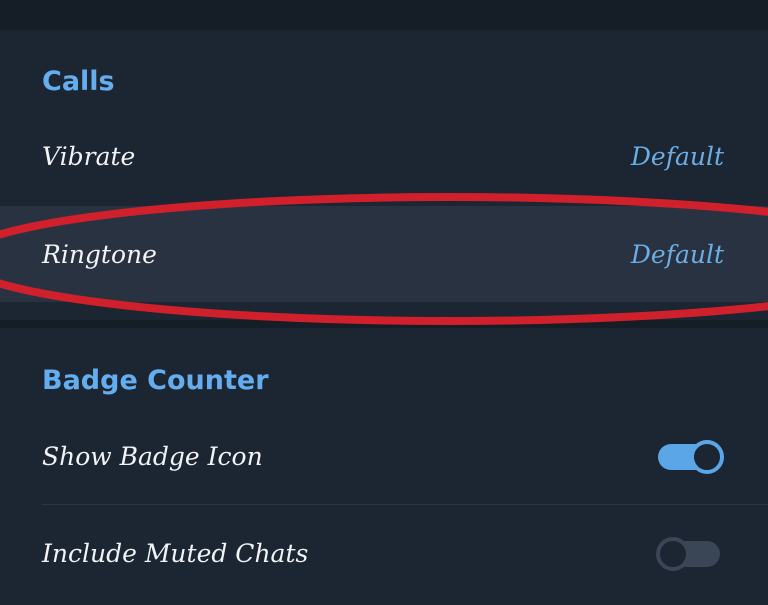  Describe the element at coordinates (175, 553) in the screenshot. I see `include-muted-chats-label: Include Muted Chats` at that location.